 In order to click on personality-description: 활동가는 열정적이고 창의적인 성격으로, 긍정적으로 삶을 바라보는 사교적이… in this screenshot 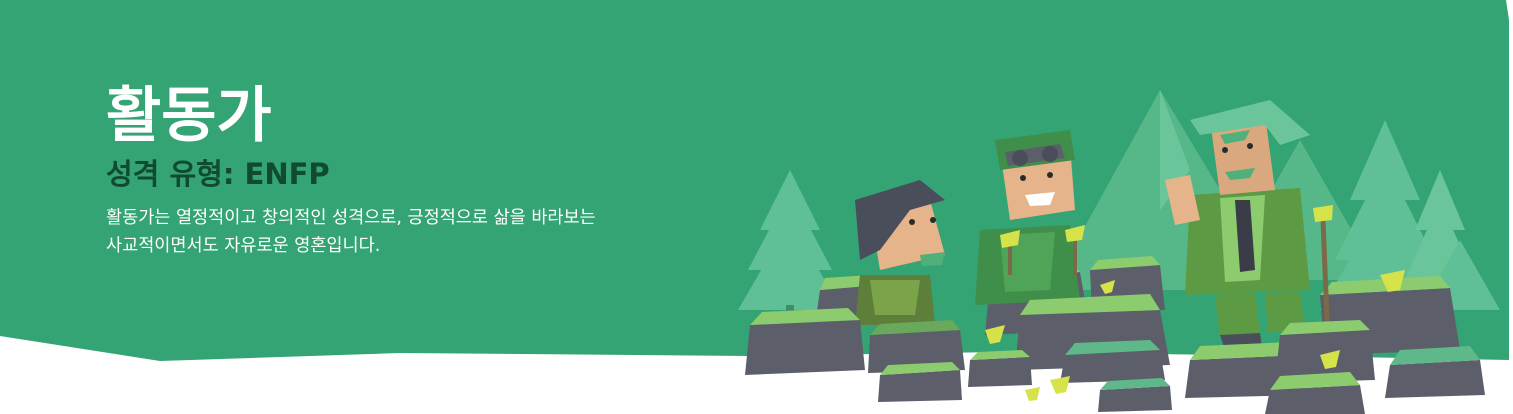, I will do `click(351, 232)`.